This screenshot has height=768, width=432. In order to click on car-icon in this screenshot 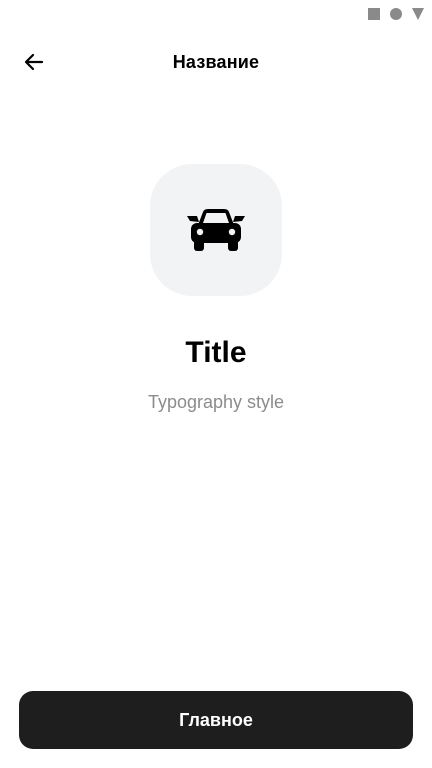, I will do `click(216, 230)`.